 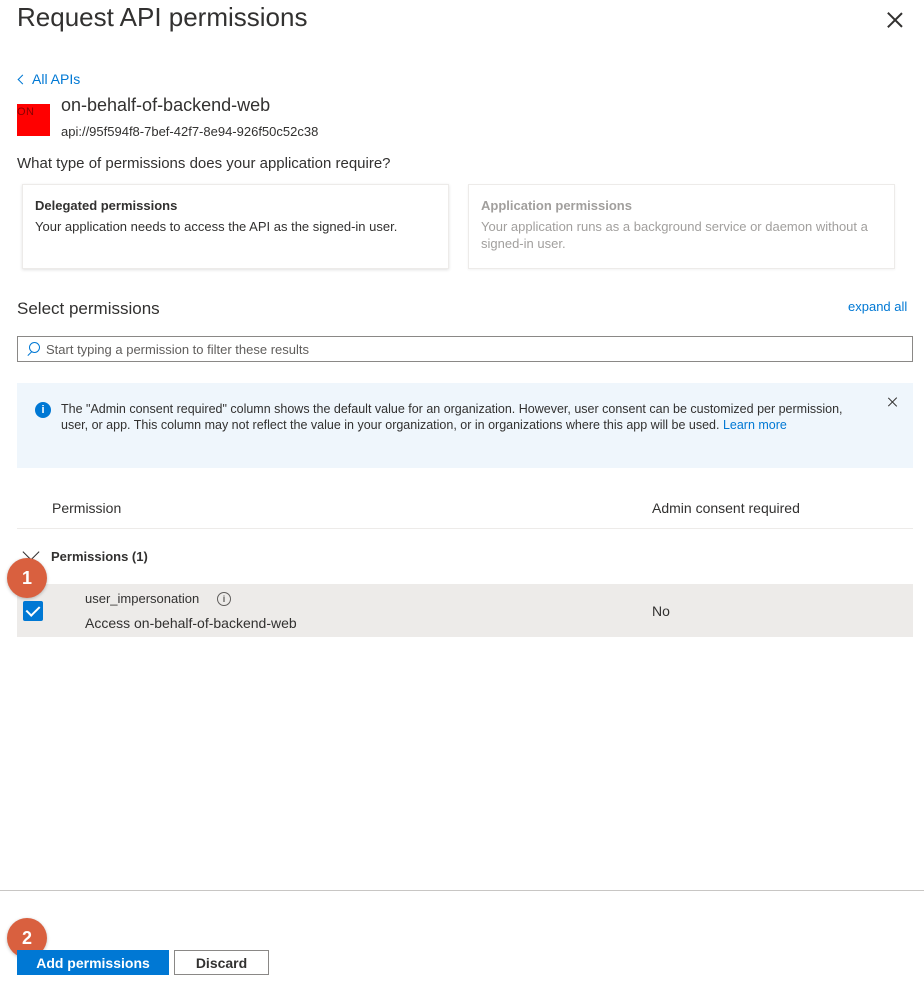 What do you see at coordinates (895, 21) in the screenshot?
I see `close-icon` at bounding box center [895, 21].